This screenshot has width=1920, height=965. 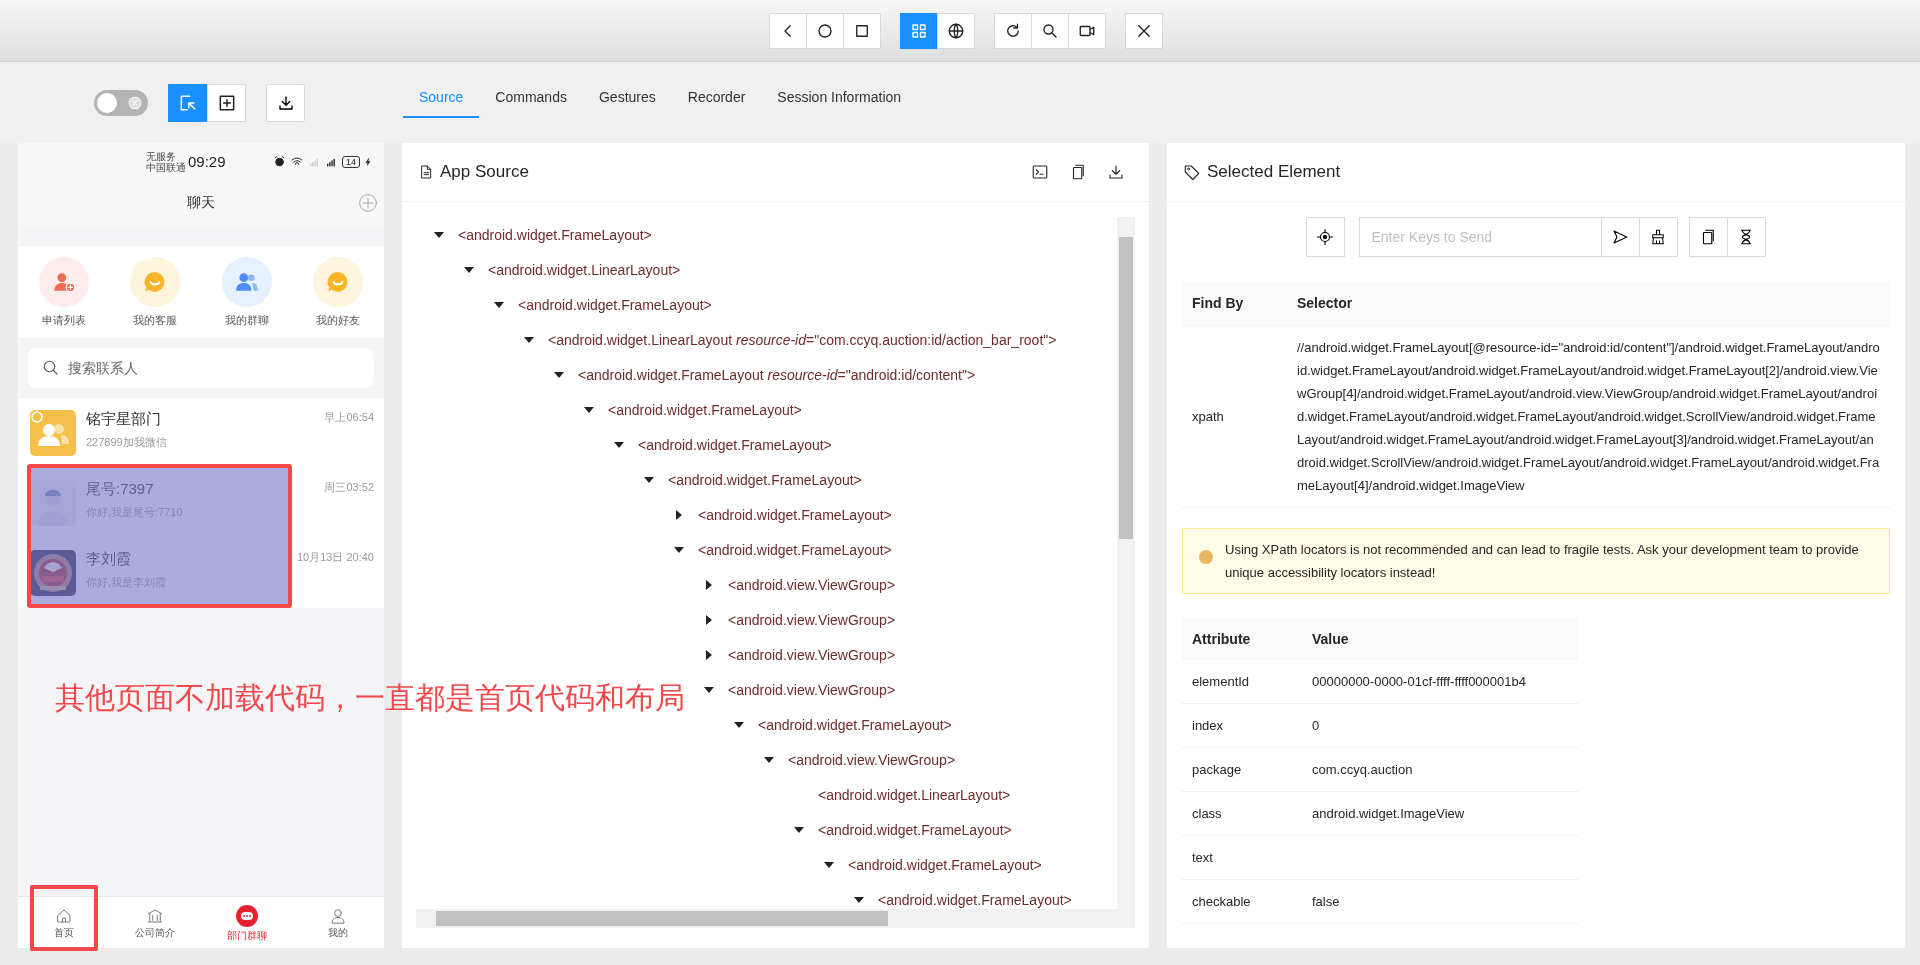 What do you see at coordinates (1242, 857) in the screenshot?
I see `table-cell: text` at bounding box center [1242, 857].